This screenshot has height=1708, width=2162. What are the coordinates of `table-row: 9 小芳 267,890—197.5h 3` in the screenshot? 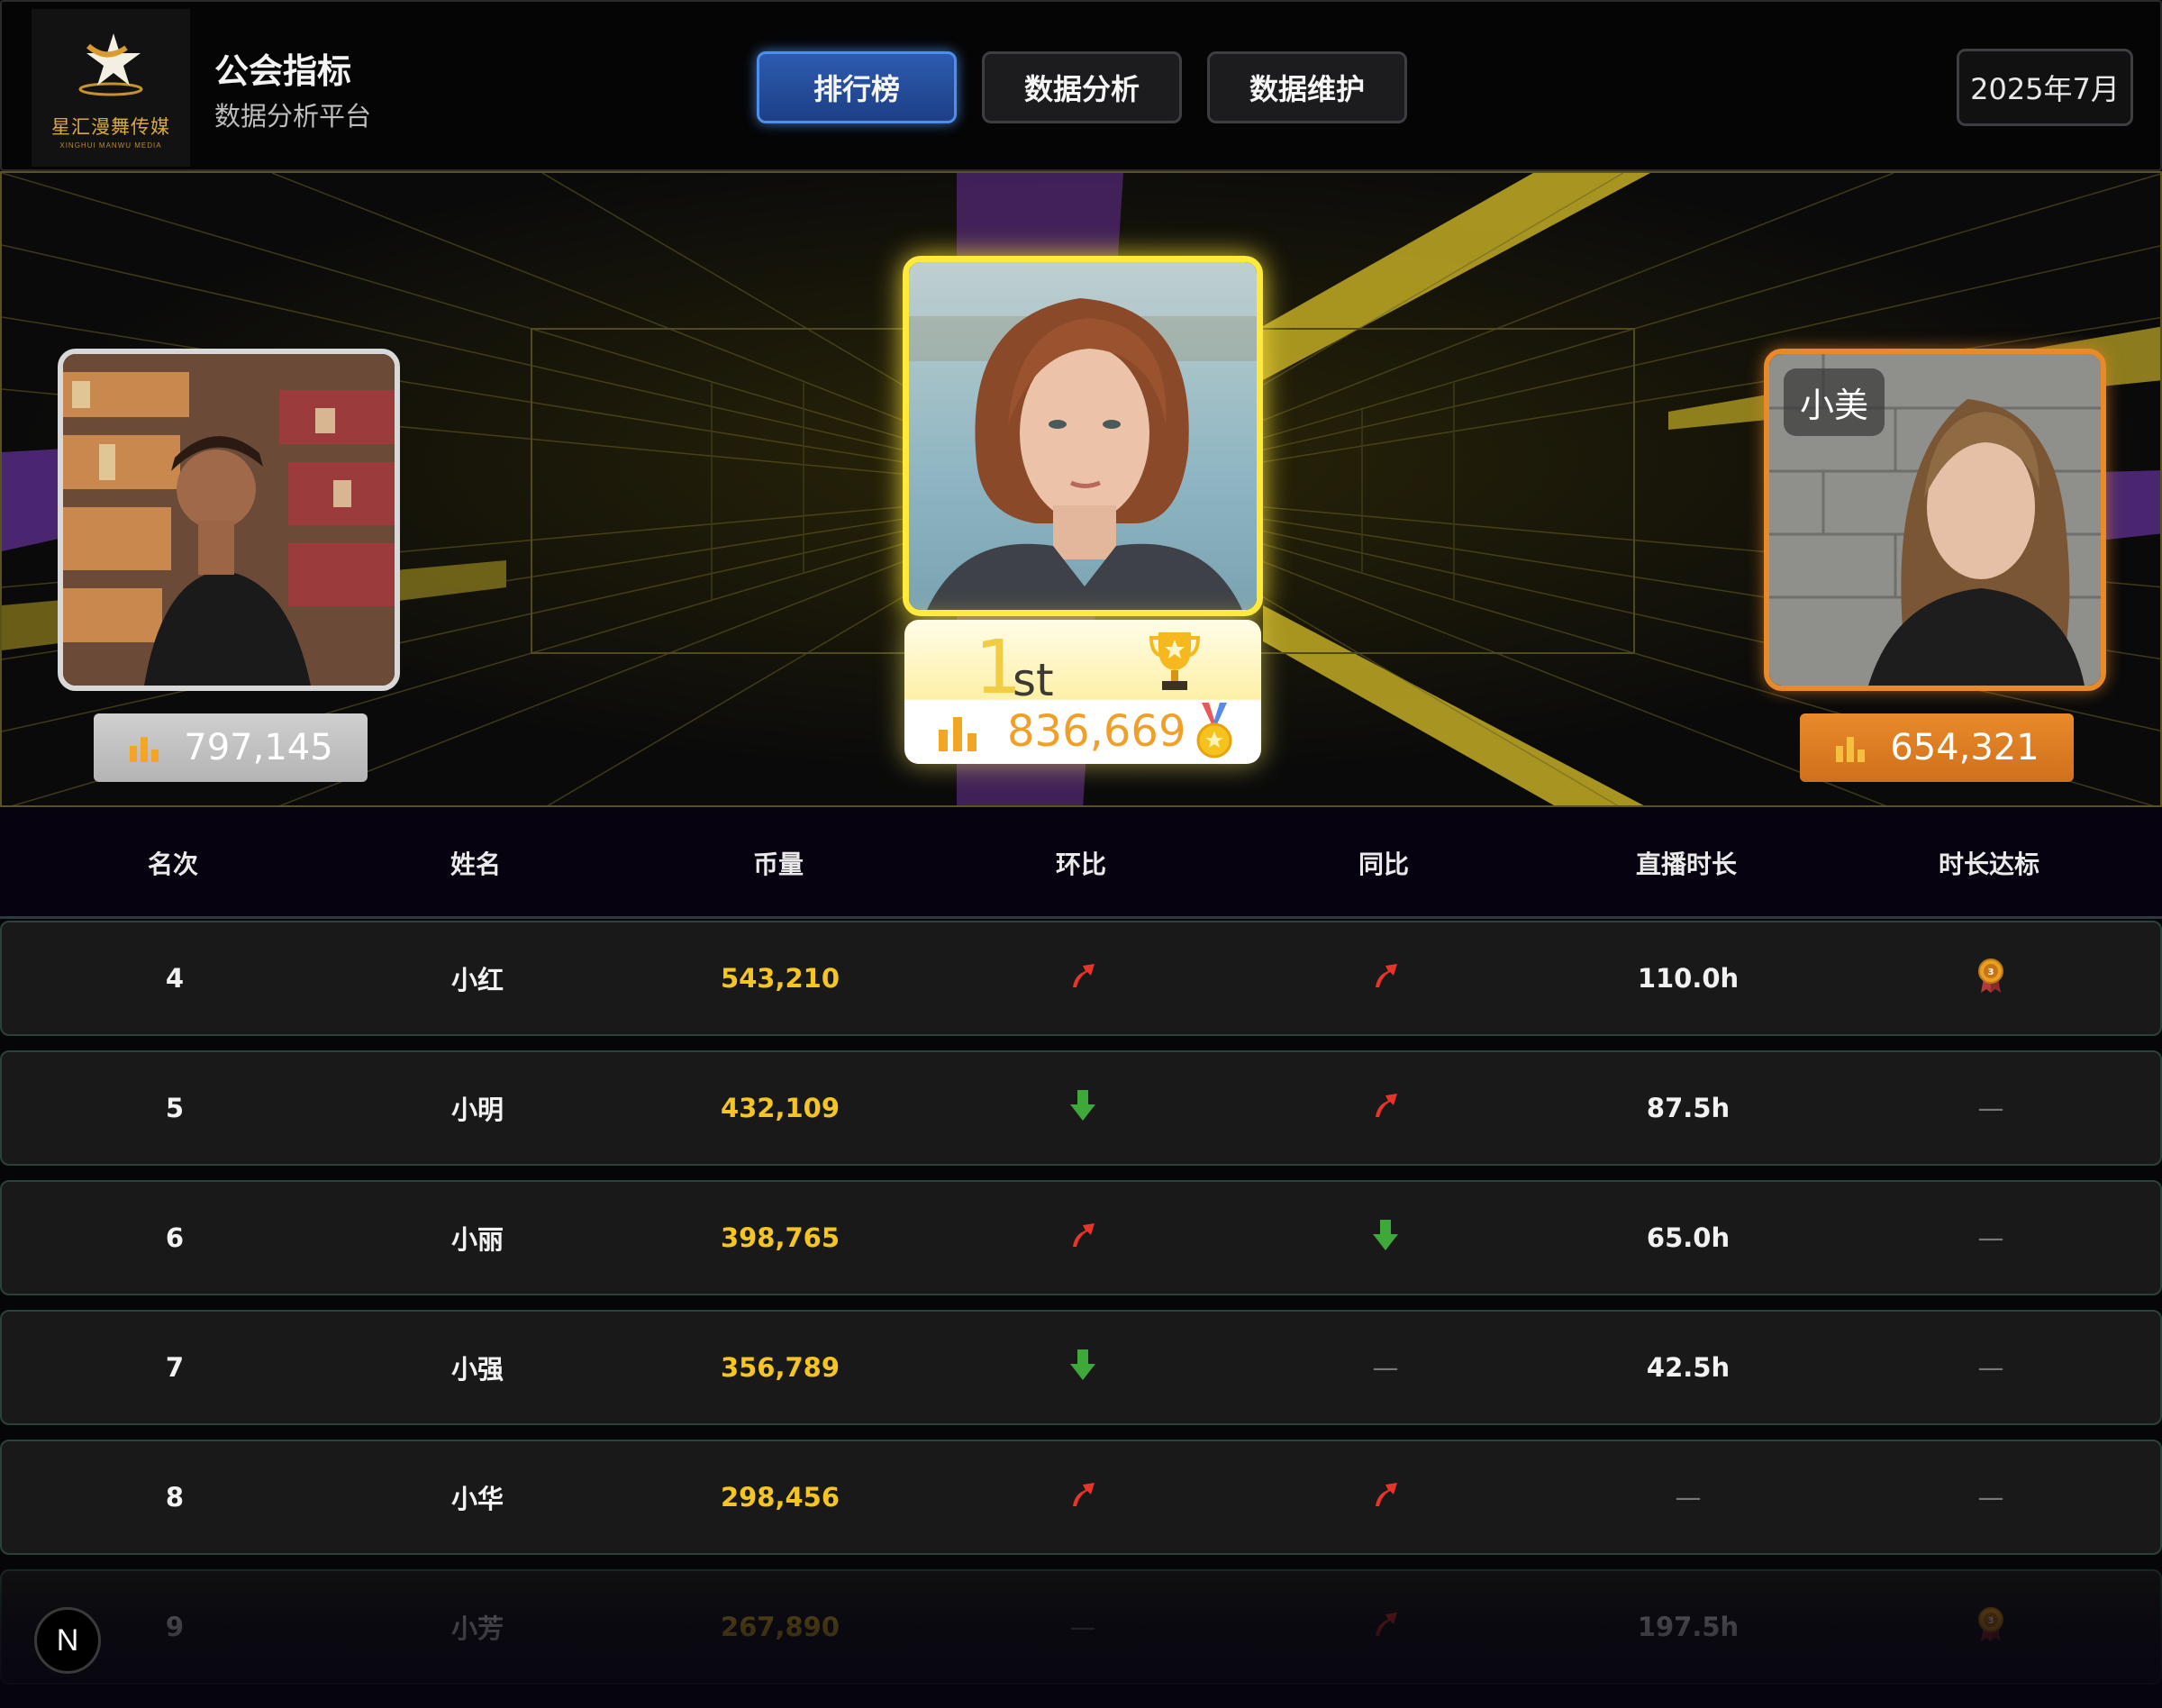 It's located at (1081, 1627).